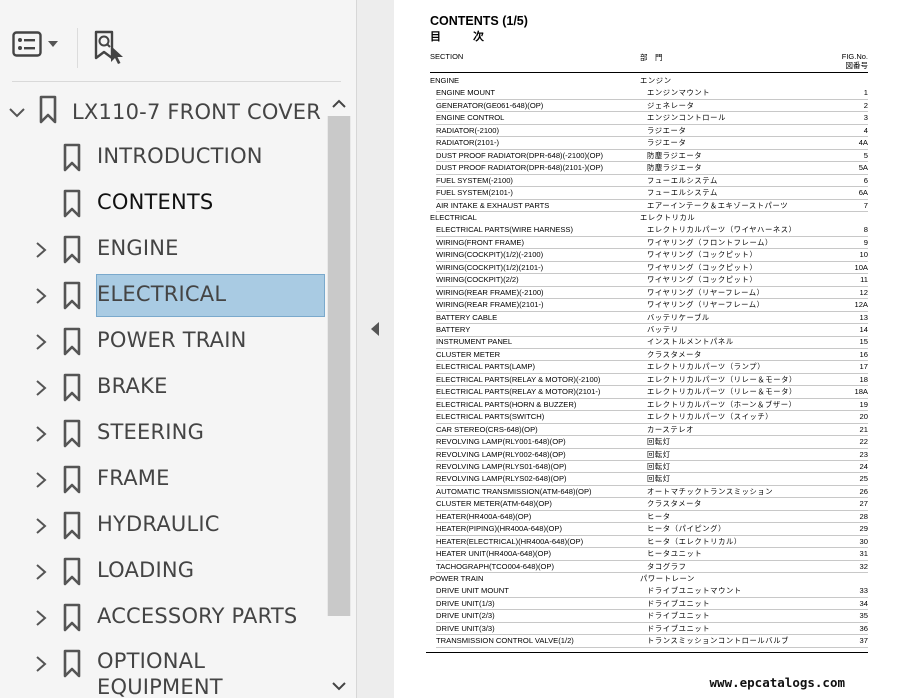 The height and width of the screenshot is (698, 897). Describe the element at coordinates (863, 541) in the screenshot. I see `row-fig-number: 30` at that location.